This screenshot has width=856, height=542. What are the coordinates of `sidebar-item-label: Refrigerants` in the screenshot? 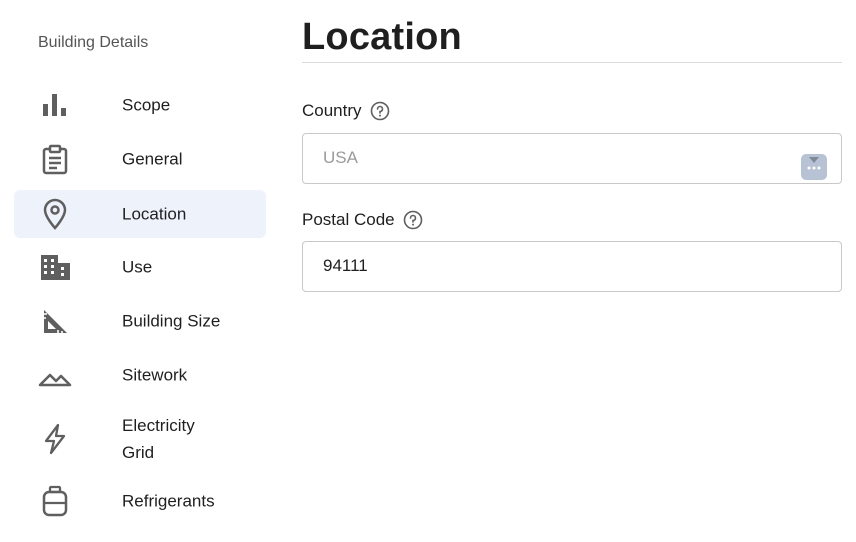 It's located at (168, 501).